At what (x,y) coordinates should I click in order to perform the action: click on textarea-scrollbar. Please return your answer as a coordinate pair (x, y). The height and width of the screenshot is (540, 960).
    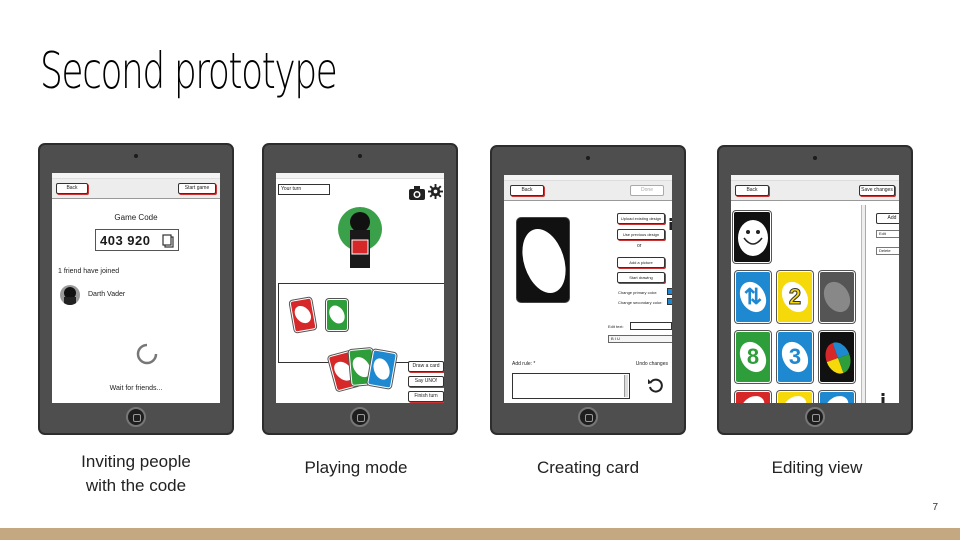
    Looking at the image, I should click on (626, 386).